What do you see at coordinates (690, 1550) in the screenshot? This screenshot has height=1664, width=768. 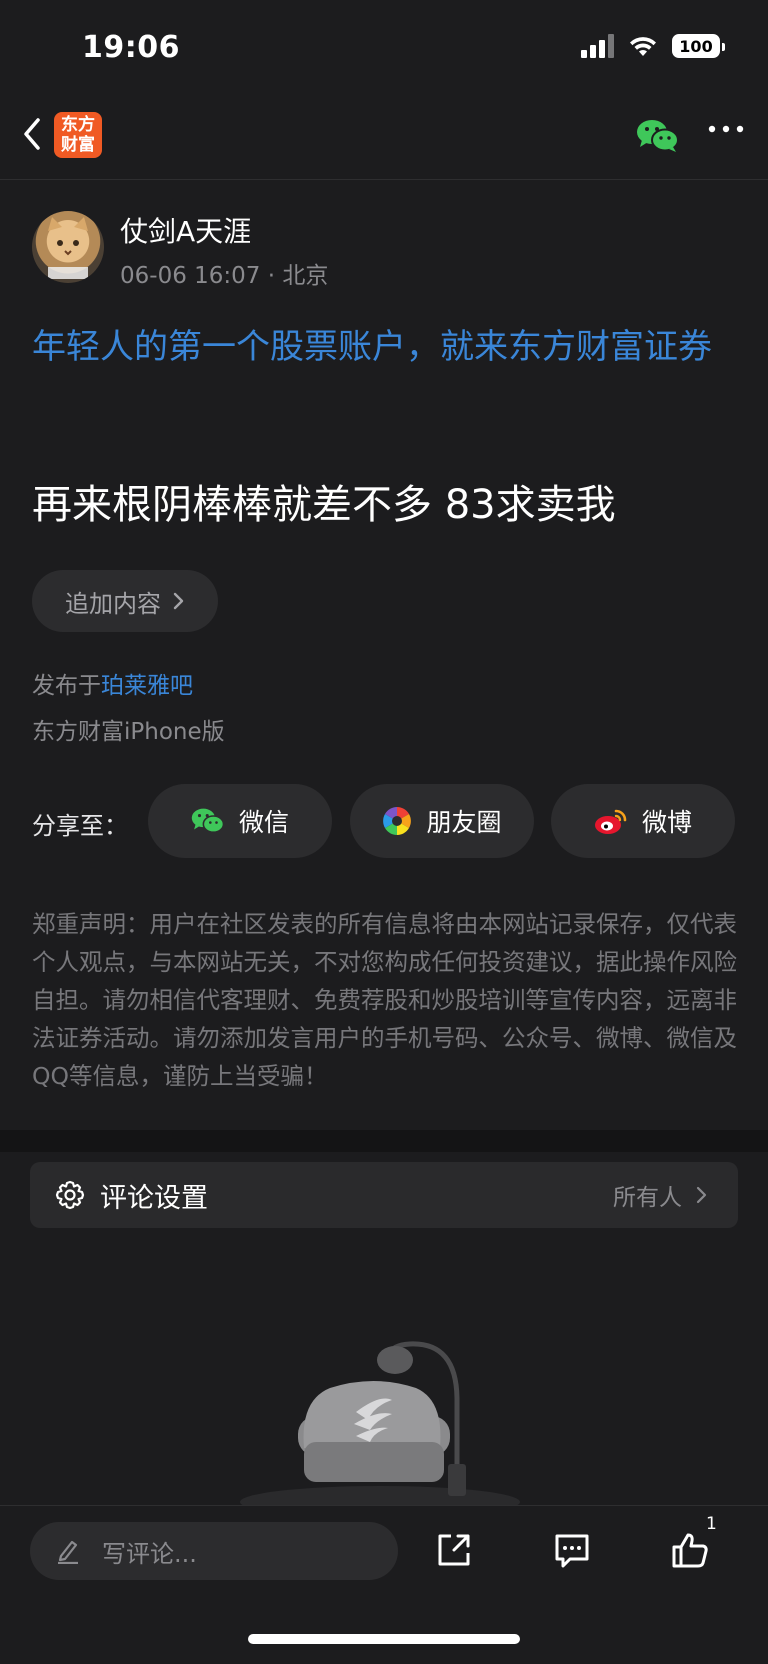 I see `thumbs-up-icon` at bounding box center [690, 1550].